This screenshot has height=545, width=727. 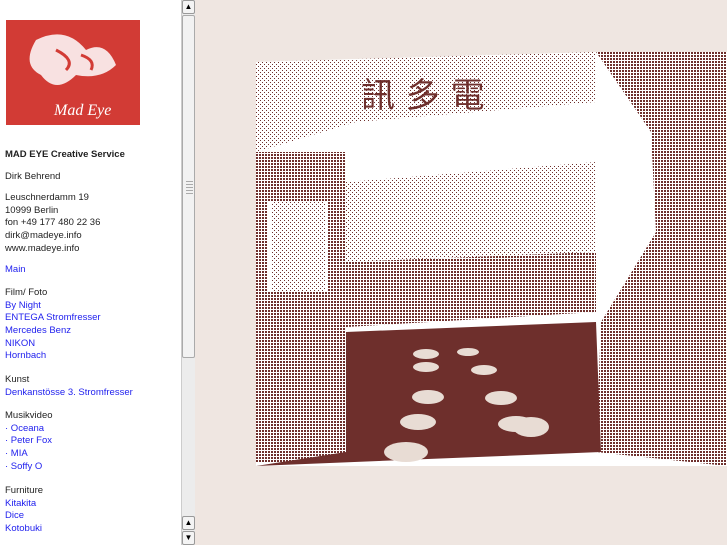 What do you see at coordinates (423, 96) in the screenshot?
I see `shop-sign: 訊 多 電` at bounding box center [423, 96].